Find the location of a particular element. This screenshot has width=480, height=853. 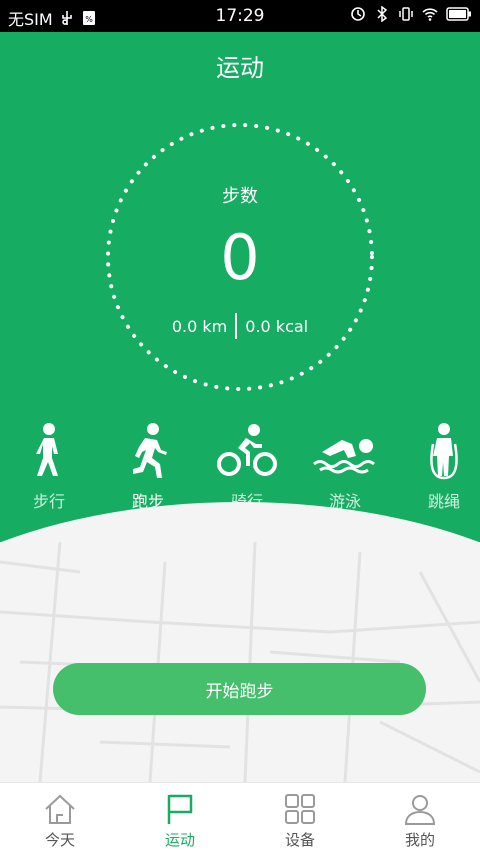

steps-label: 步数 is located at coordinates (240, 196).